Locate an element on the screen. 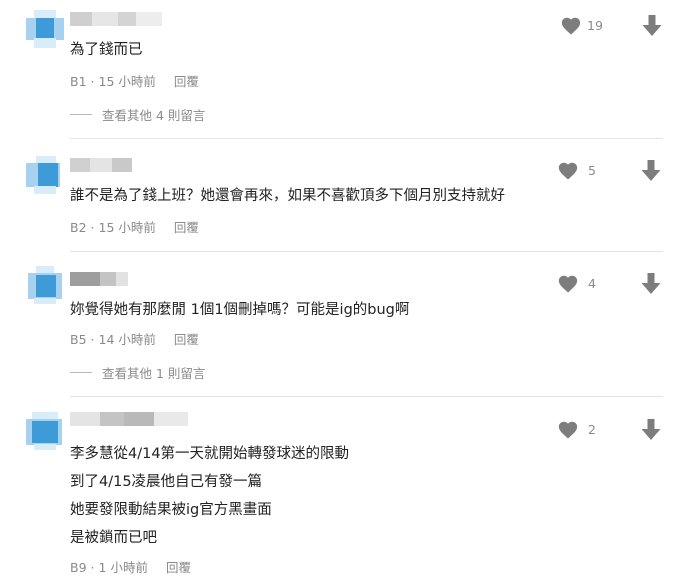  timestamp: 1 小時前 is located at coordinates (123, 567).